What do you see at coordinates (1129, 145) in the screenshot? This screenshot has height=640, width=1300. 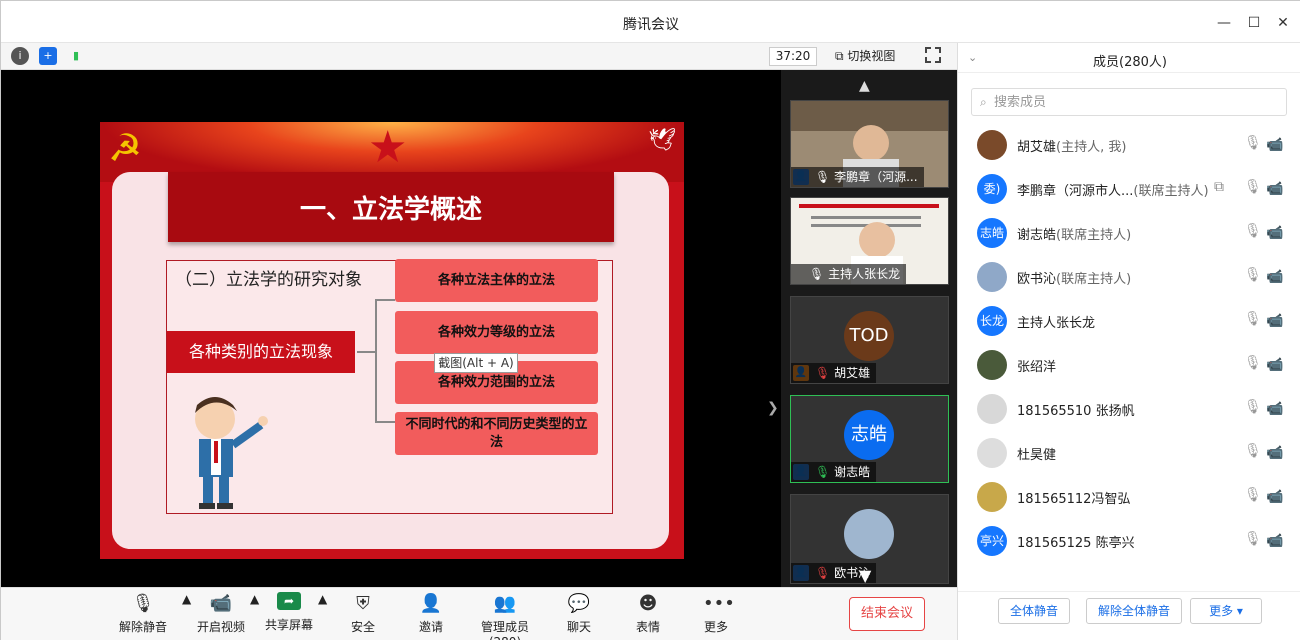 I see `member-row: 胡艾雄(主持人, 我) 🎙 📹` at bounding box center [1129, 145].